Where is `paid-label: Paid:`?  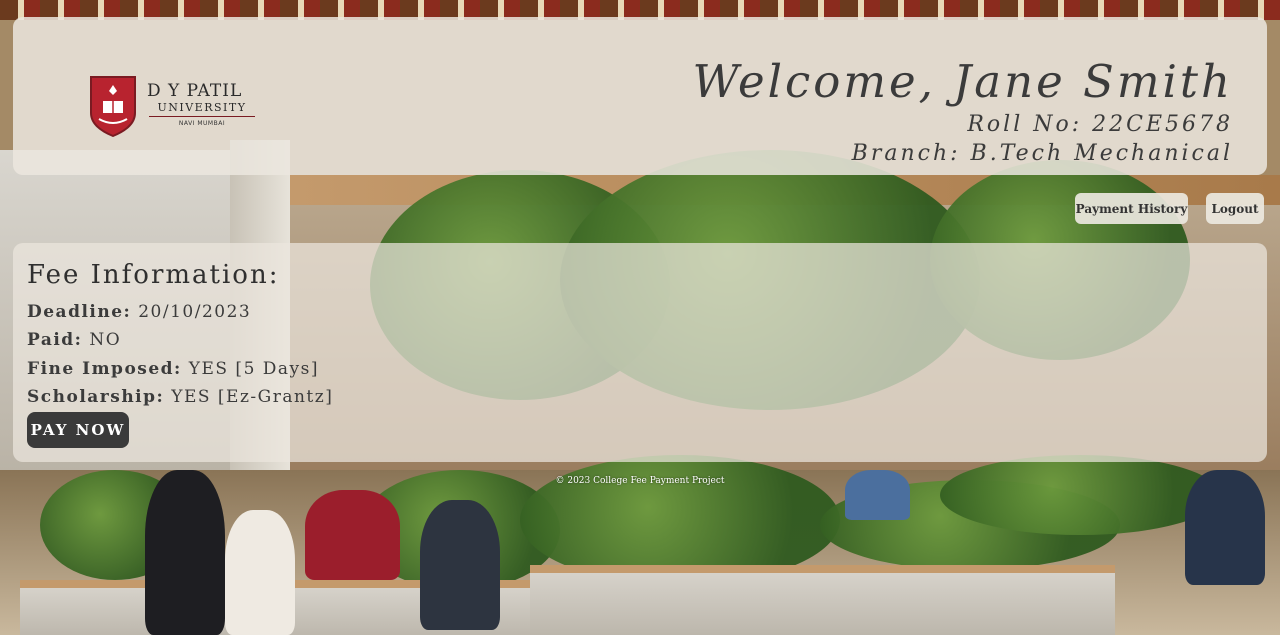
paid-label: Paid: is located at coordinates (55, 340).